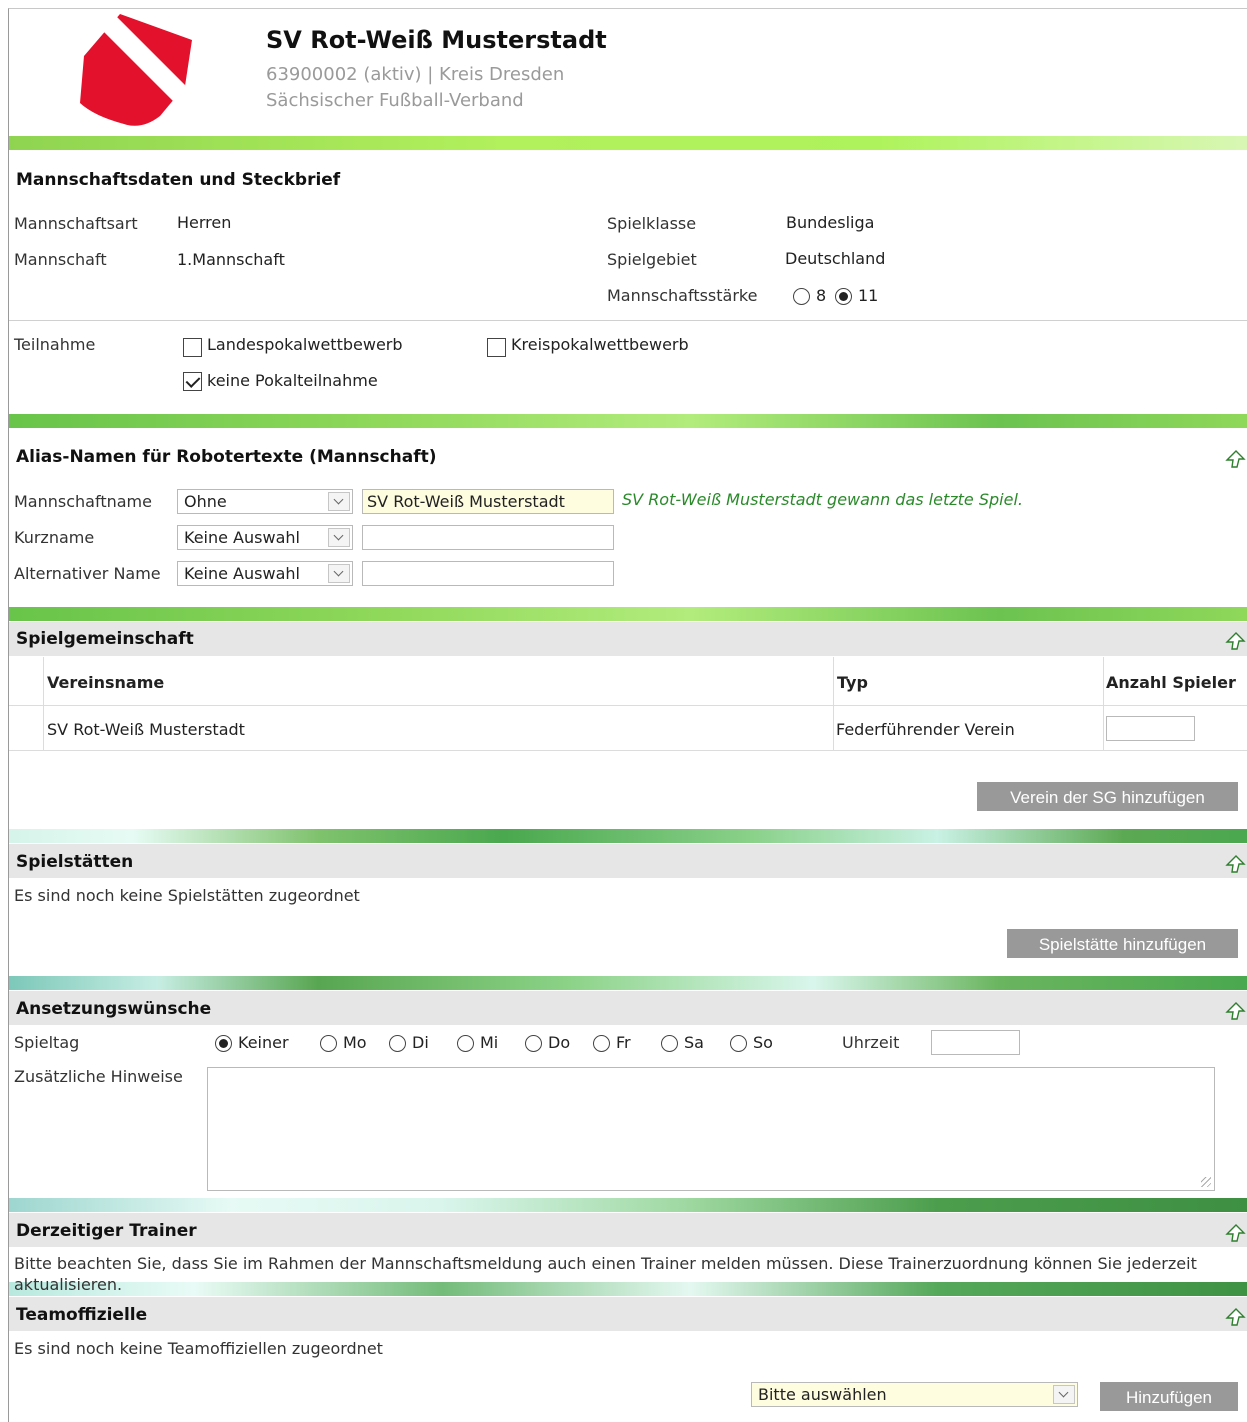 The width and height of the screenshot is (1247, 1422). I want to click on team-data-title: Mannschaftsdaten und Steckbrief, so click(178, 180).